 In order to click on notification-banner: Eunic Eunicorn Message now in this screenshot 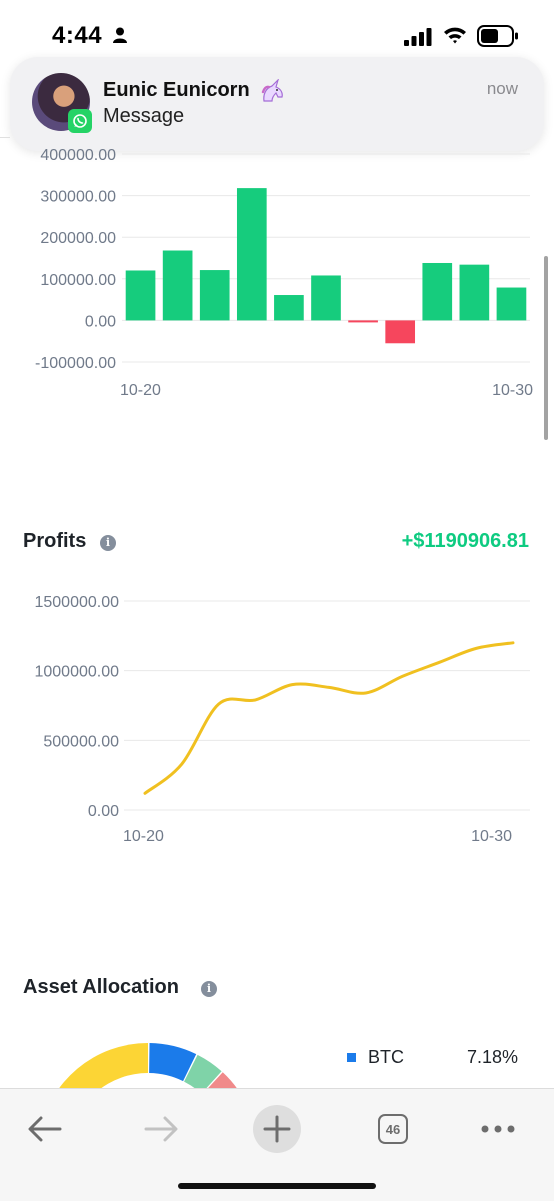, I will do `click(277, 104)`.